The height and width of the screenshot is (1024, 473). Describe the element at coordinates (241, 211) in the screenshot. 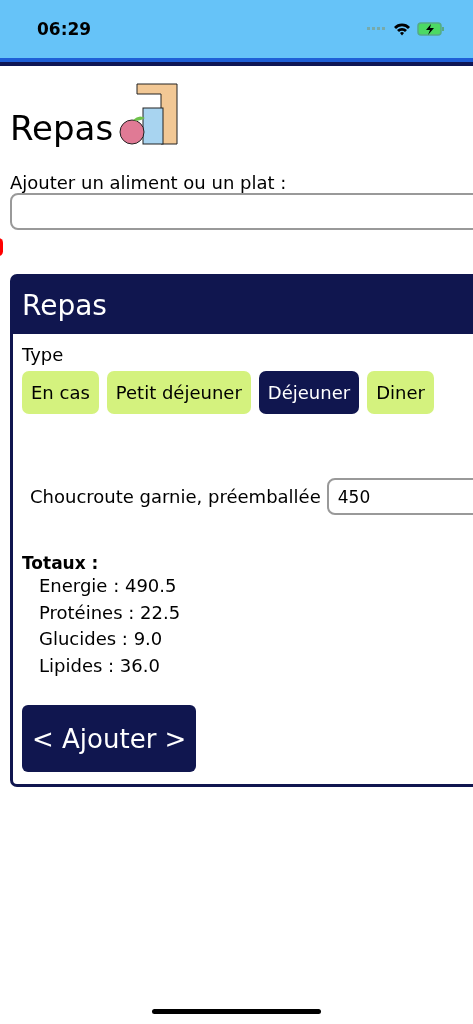

I see `search-field` at that location.